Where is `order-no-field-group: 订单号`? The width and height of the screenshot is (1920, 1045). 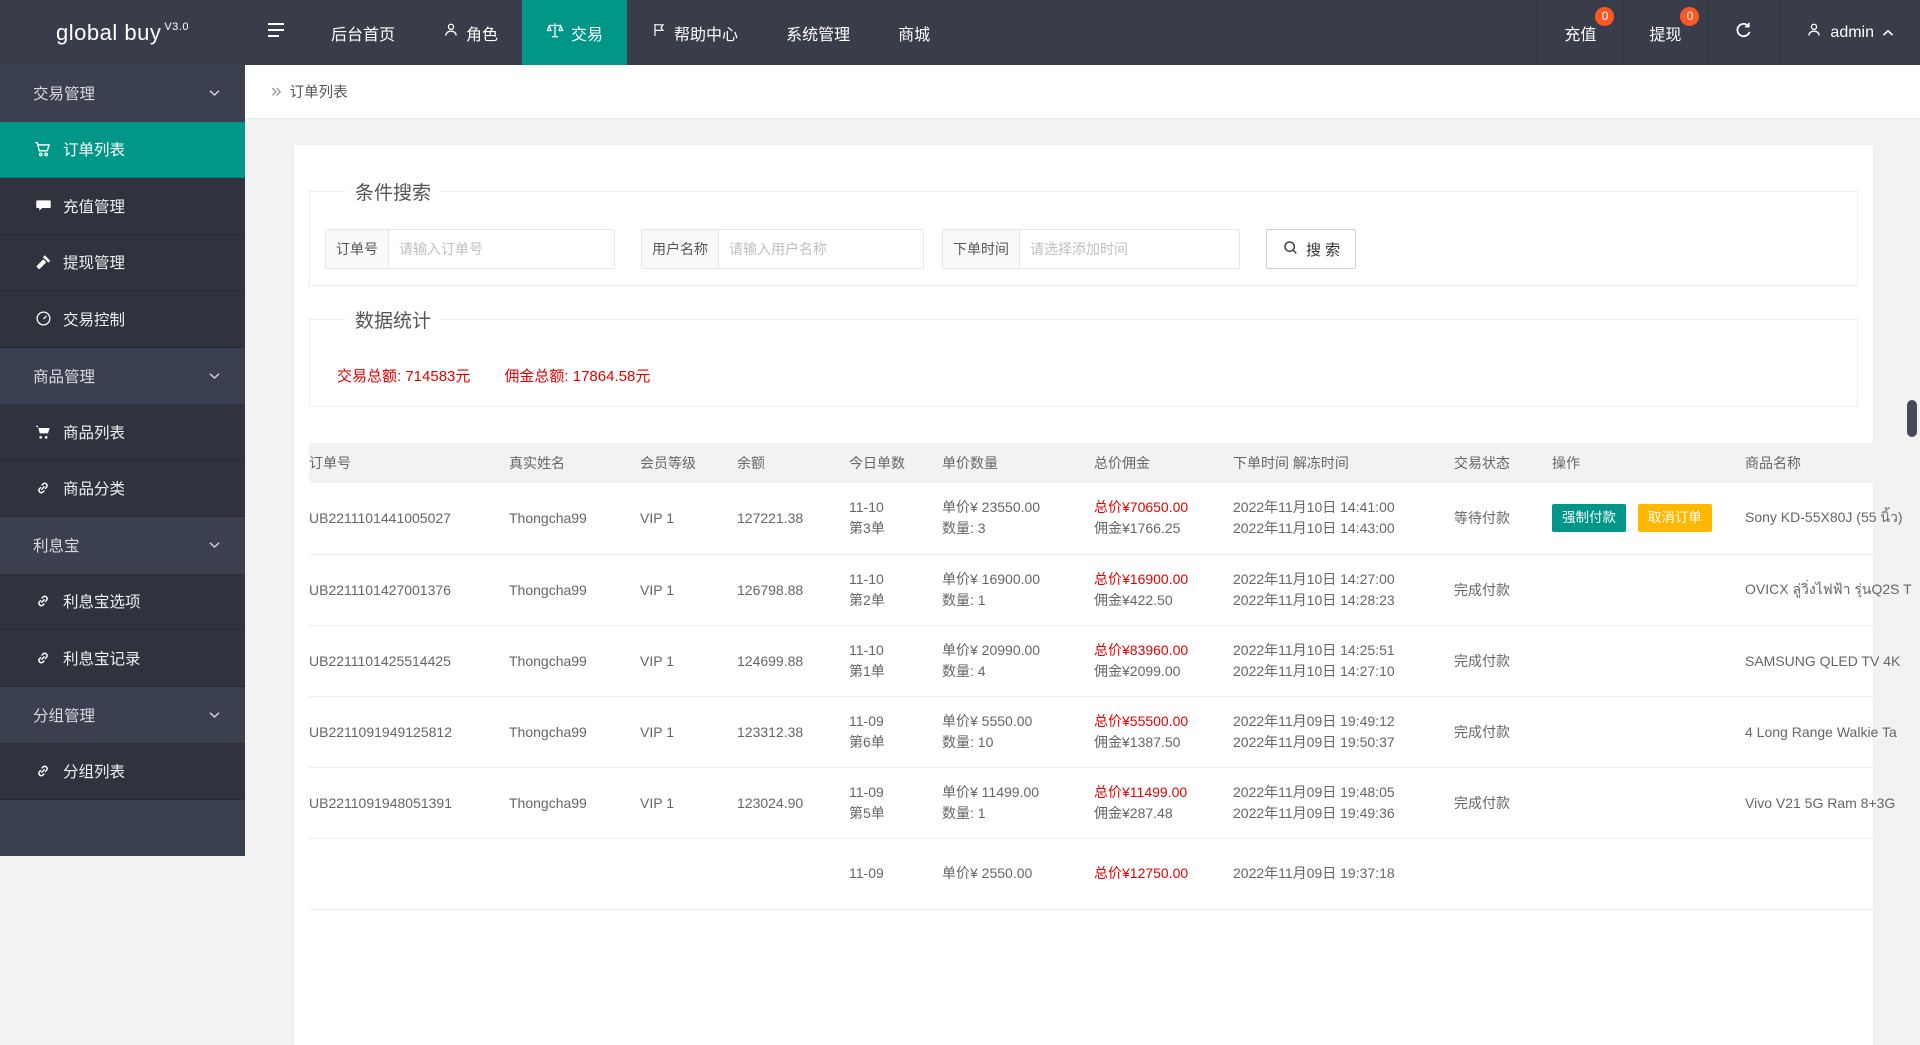
order-no-field-group: 订单号 is located at coordinates (470, 249).